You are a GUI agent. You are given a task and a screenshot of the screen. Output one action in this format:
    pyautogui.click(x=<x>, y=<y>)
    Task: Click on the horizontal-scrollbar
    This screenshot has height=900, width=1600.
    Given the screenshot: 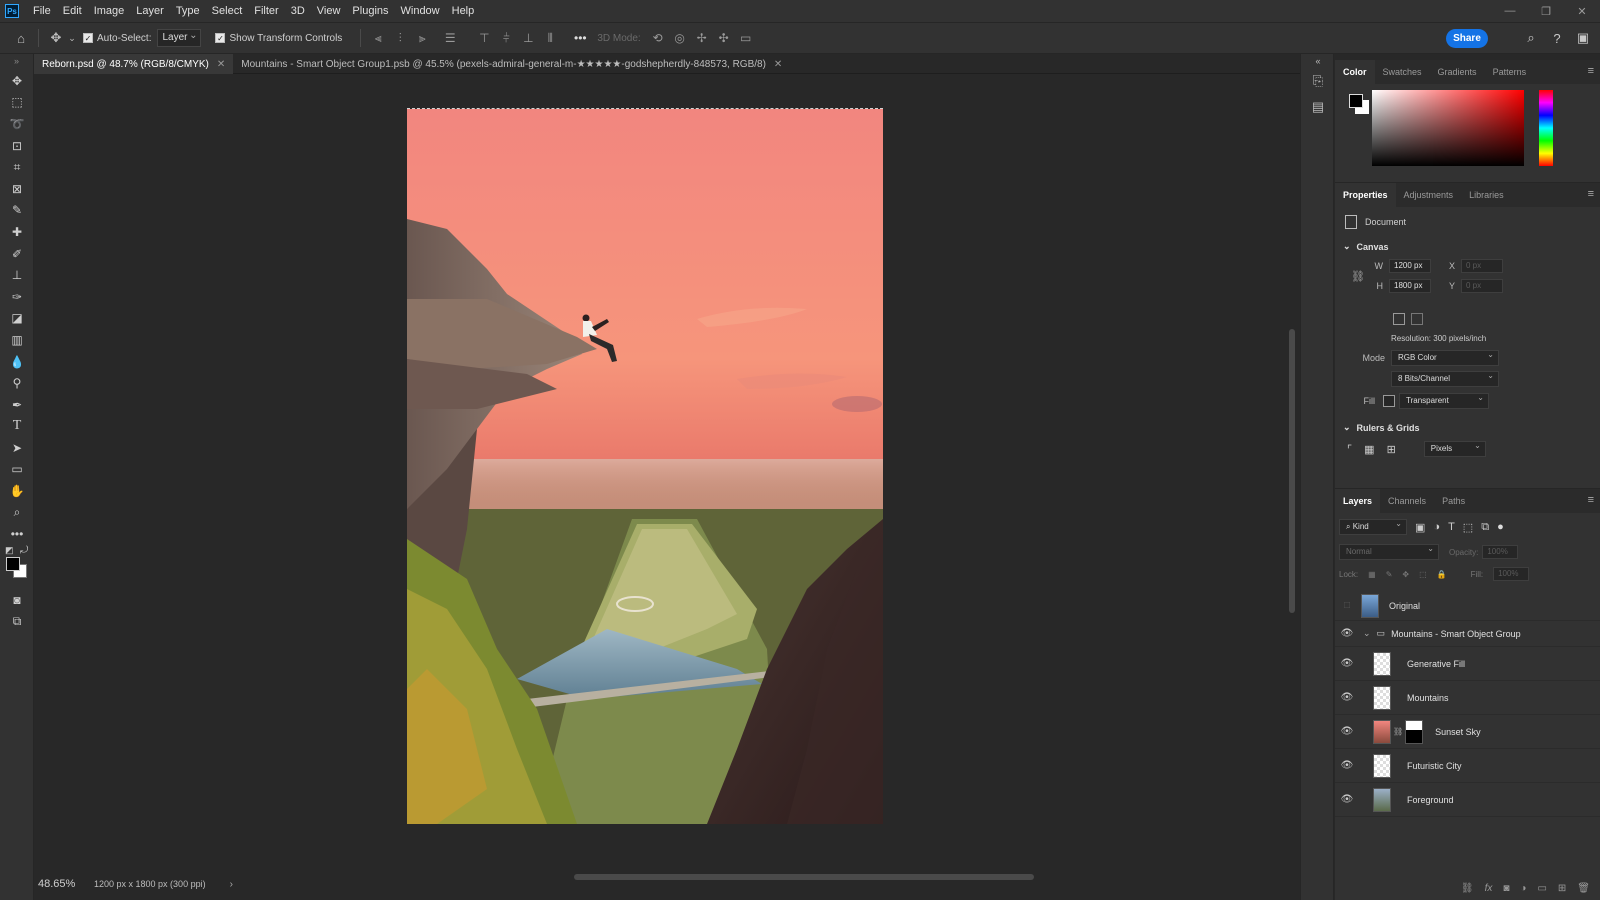 What is the action you would take?
    pyautogui.click(x=734, y=877)
    